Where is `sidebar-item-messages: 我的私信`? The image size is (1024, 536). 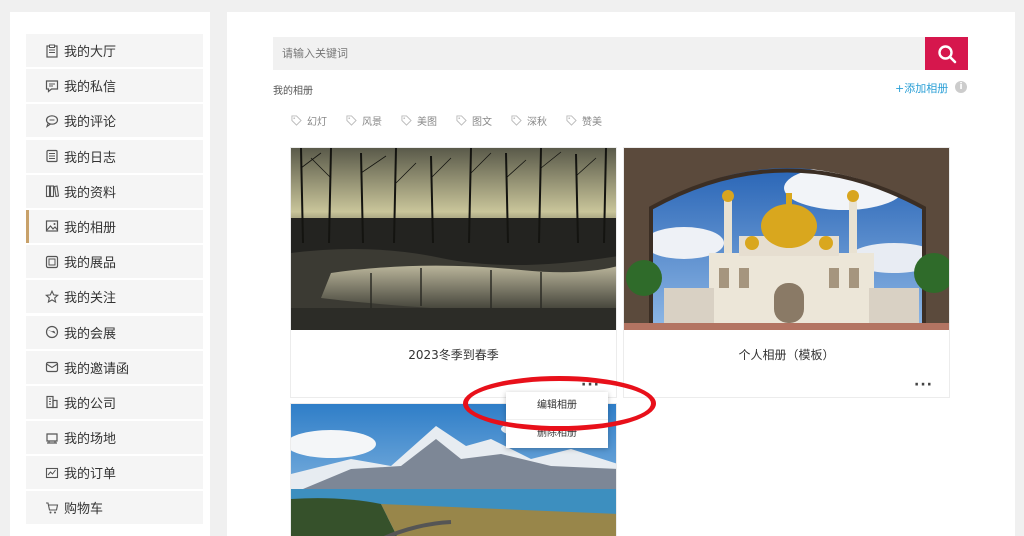 sidebar-item-messages: 我的私信 is located at coordinates (114, 86).